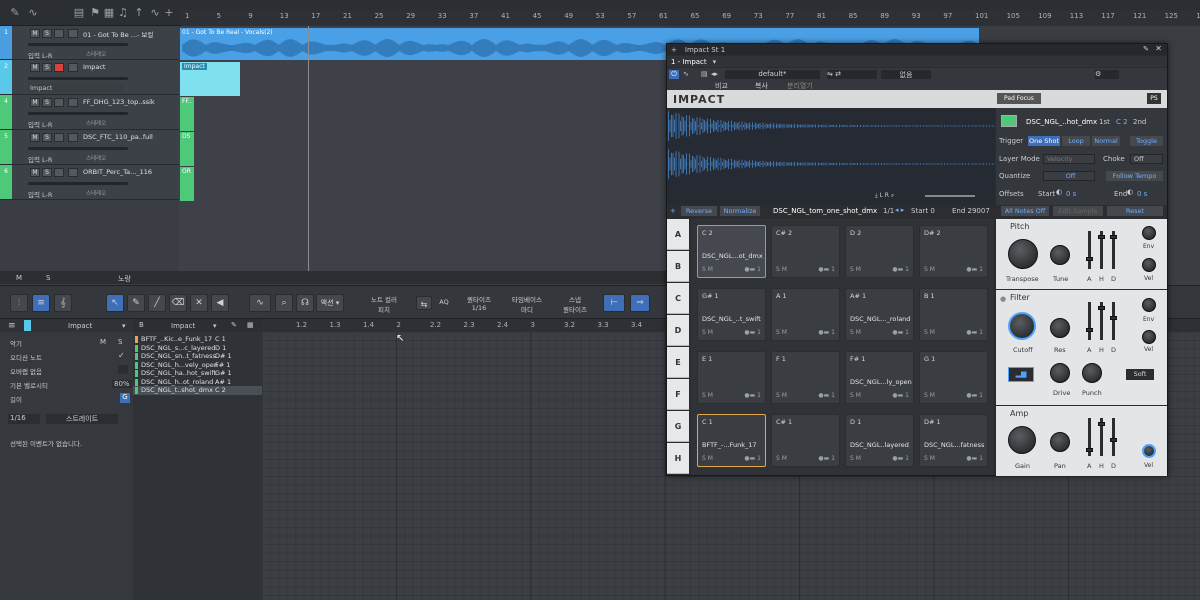 This screenshot has height=600, width=1200. Describe the element at coordinates (879, 377) in the screenshot. I see `drum-pad: F# 1 DSC_NGL...ly_open S M ●▬ 1` at that location.